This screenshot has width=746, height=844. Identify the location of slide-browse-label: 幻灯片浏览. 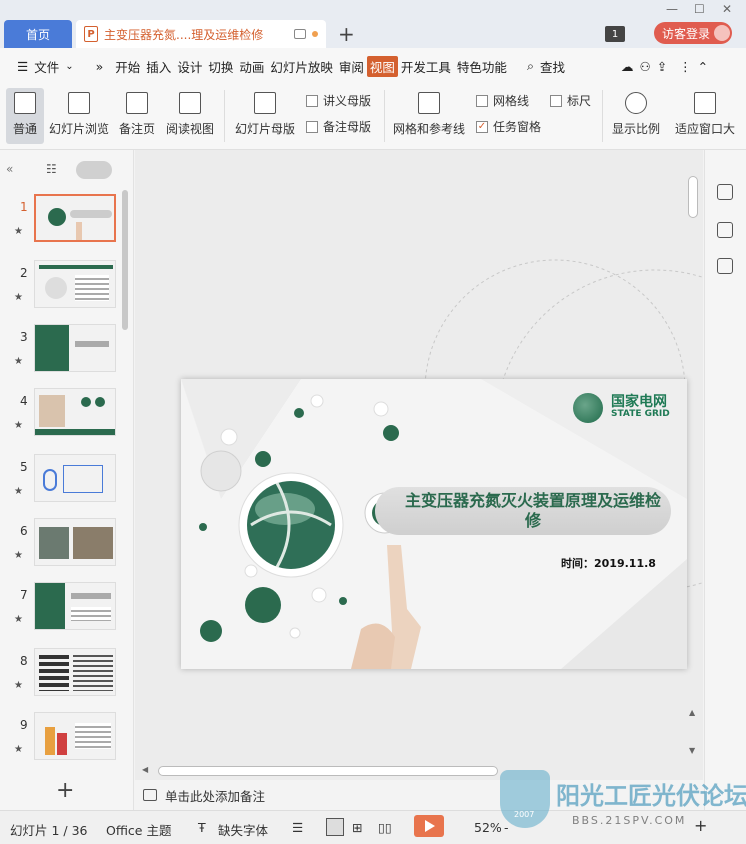
(78, 129).